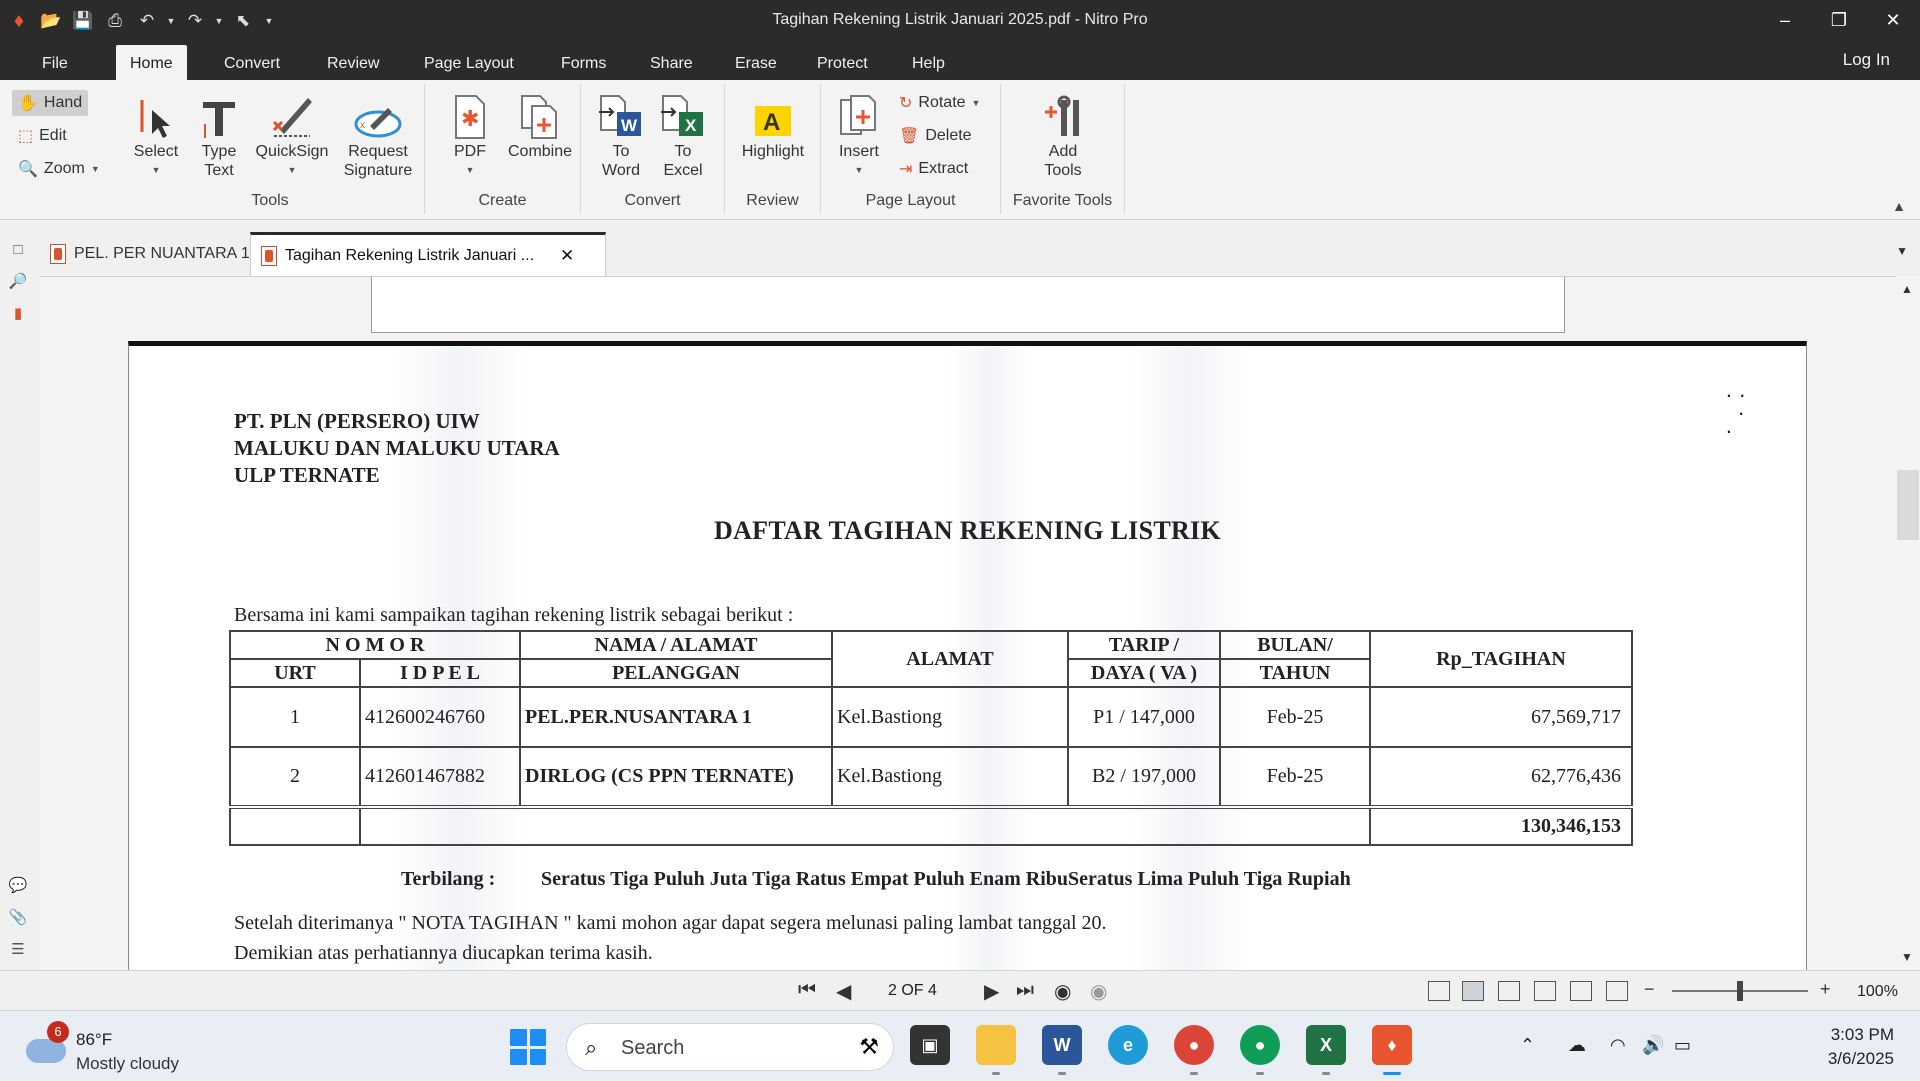 The height and width of the screenshot is (1081, 1920). What do you see at coordinates (53, 135) in the screenshot?
I see `edit-label: Edit` at bounding box center [53, 135].